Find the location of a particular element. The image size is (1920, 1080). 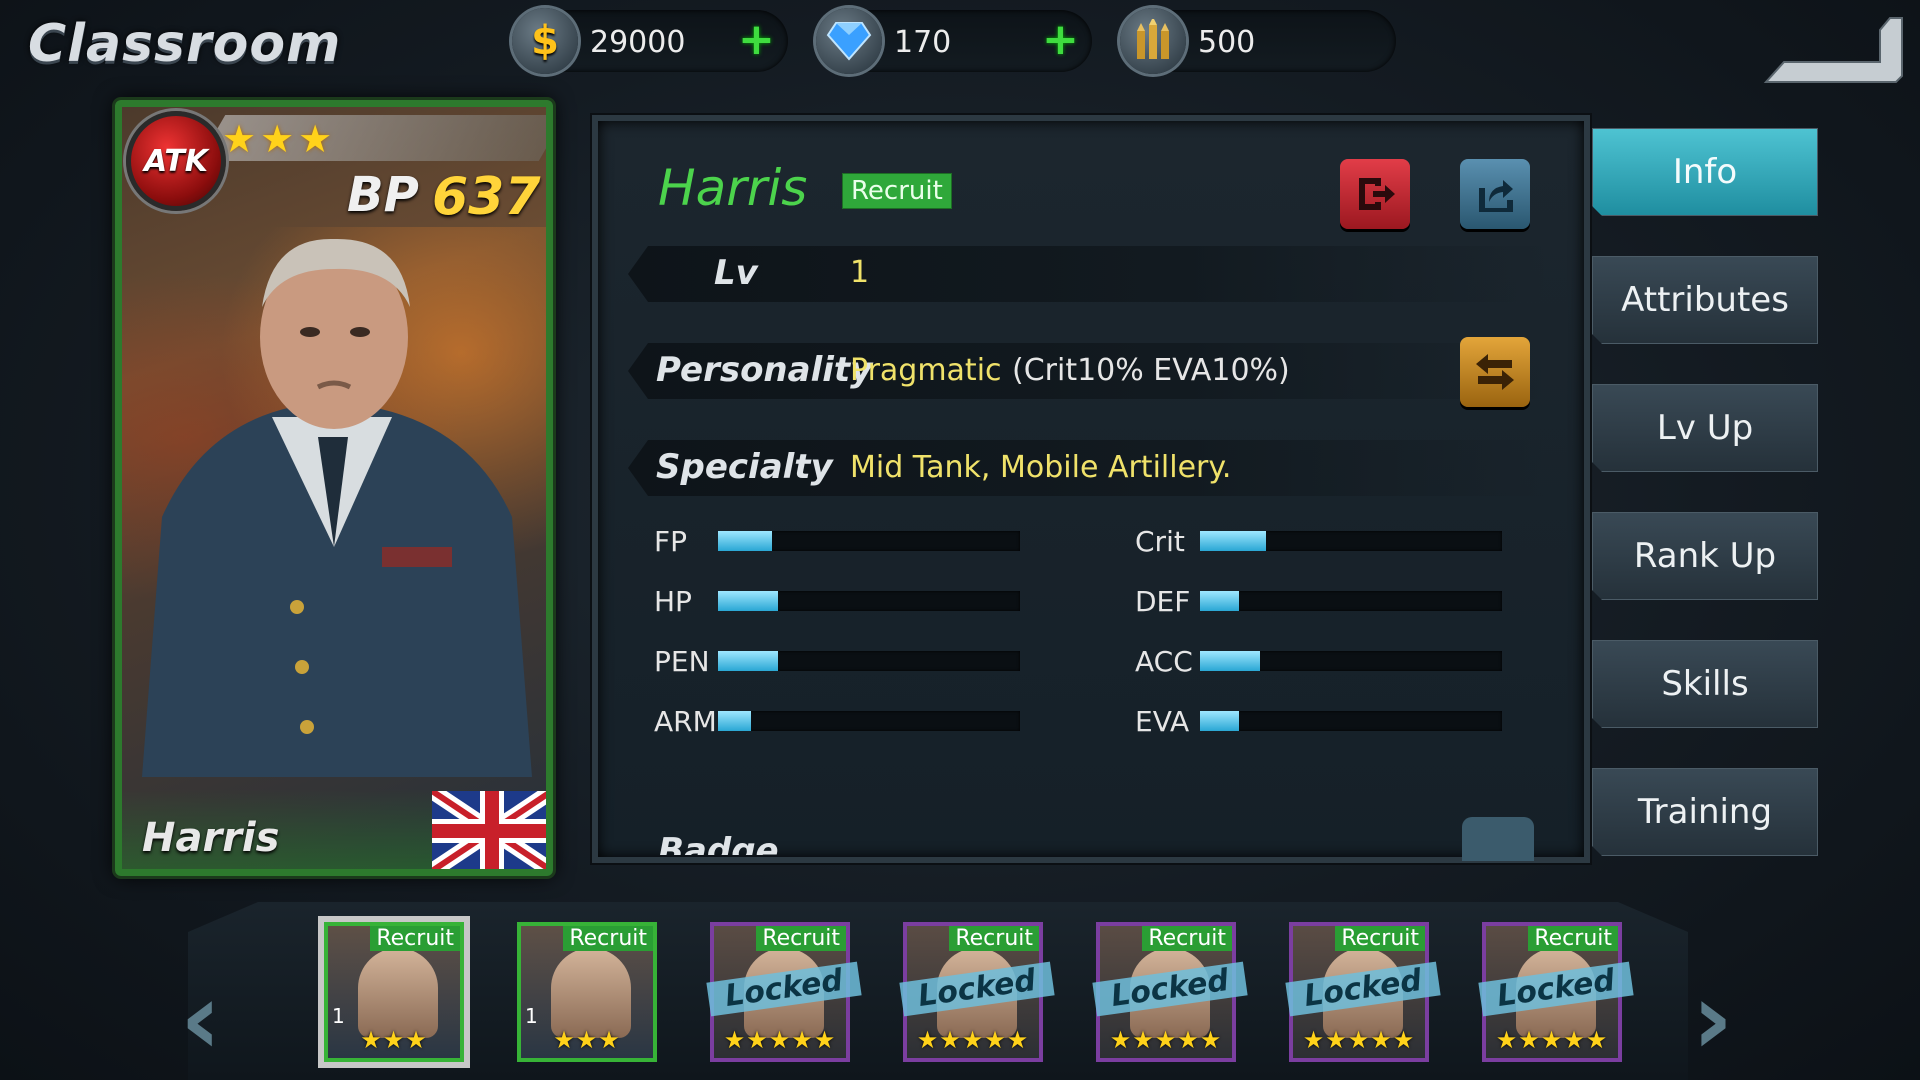

stat-label-pen: PEN is located at coordinates (682, 661).